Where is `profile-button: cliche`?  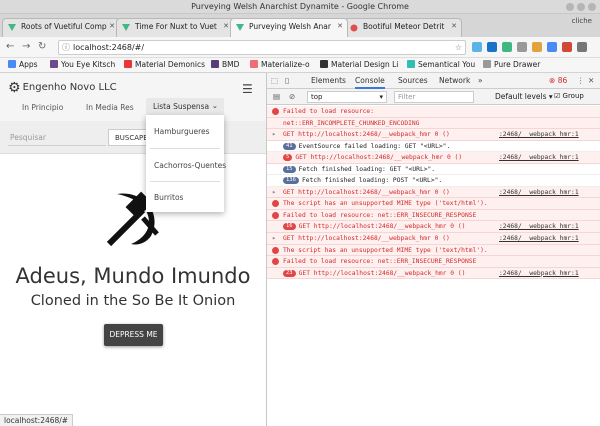 profile-button: cliche is located at coordinates (582, 21).